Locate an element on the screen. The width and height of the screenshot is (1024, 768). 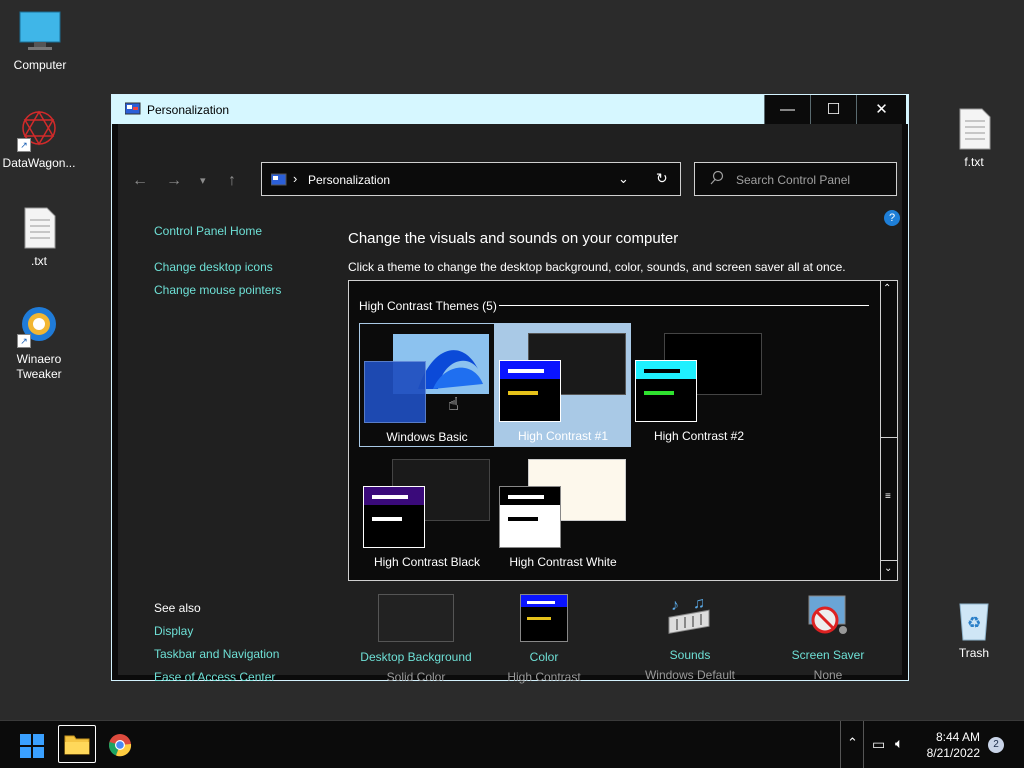
search-box: Search Control Panel is located at coordinates (795, 179).